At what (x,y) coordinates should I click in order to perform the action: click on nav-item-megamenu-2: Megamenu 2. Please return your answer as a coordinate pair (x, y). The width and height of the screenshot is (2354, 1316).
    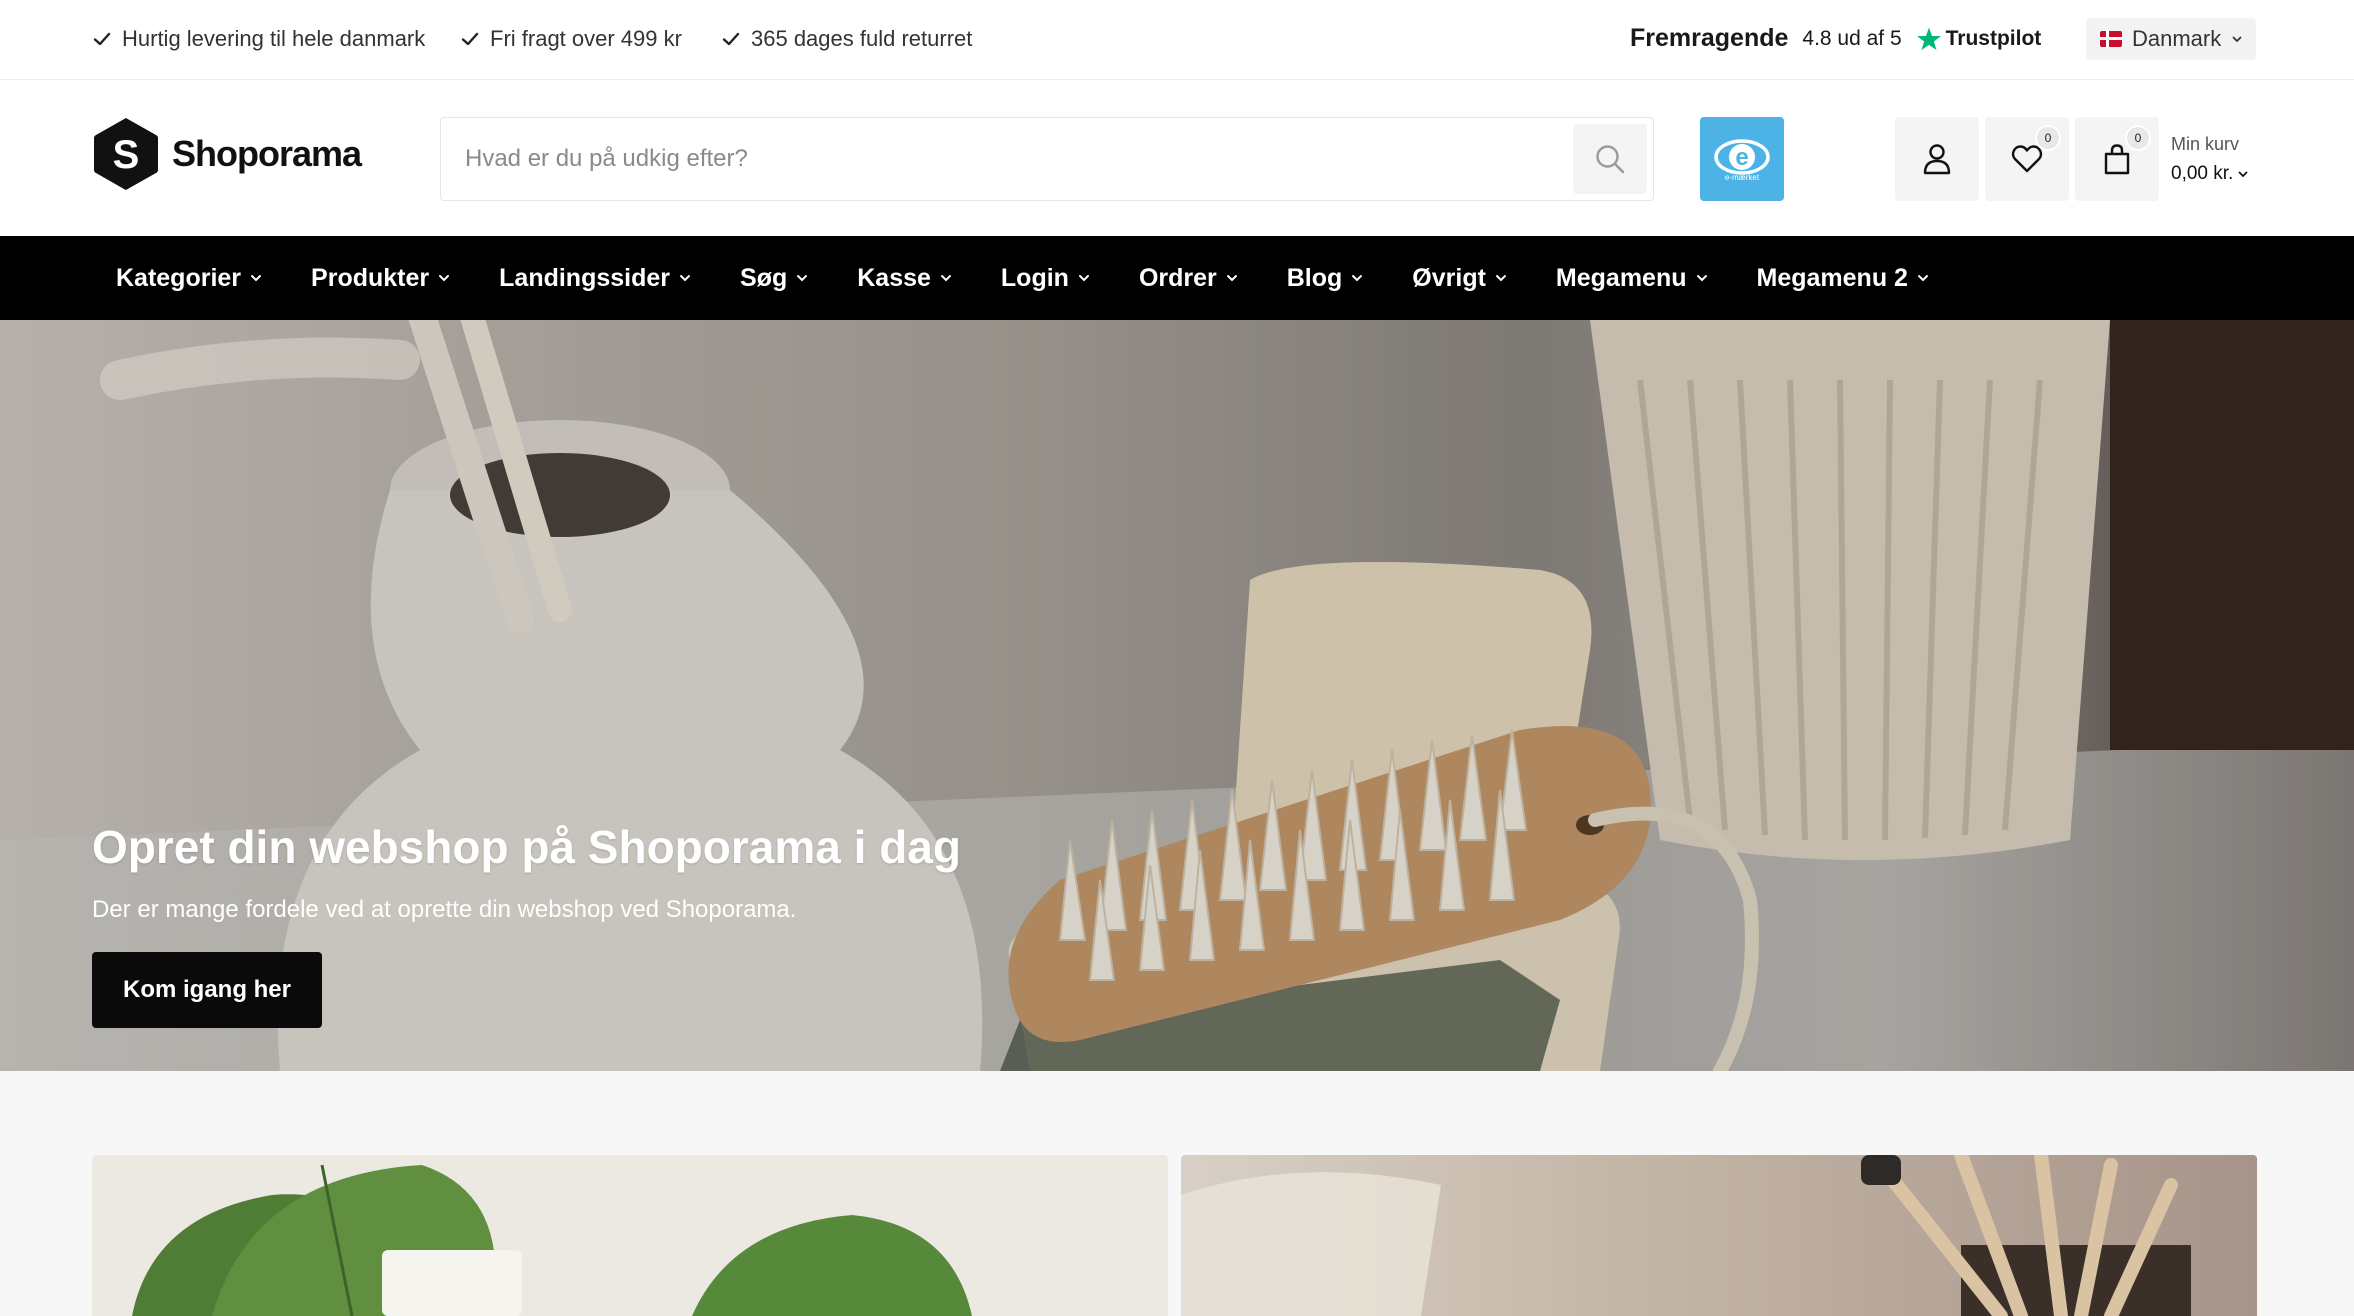
    Looking at the image, I should click on (1843, 278).